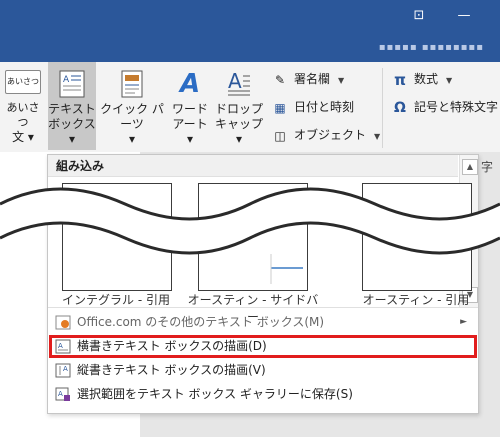 Image resolution: width=500 pixels, height=437 pixels. What do you see at coordinates (238, 109) in the screenshot?
I see `dropcap-label: ドロップ` at bounding box center [238, 109].